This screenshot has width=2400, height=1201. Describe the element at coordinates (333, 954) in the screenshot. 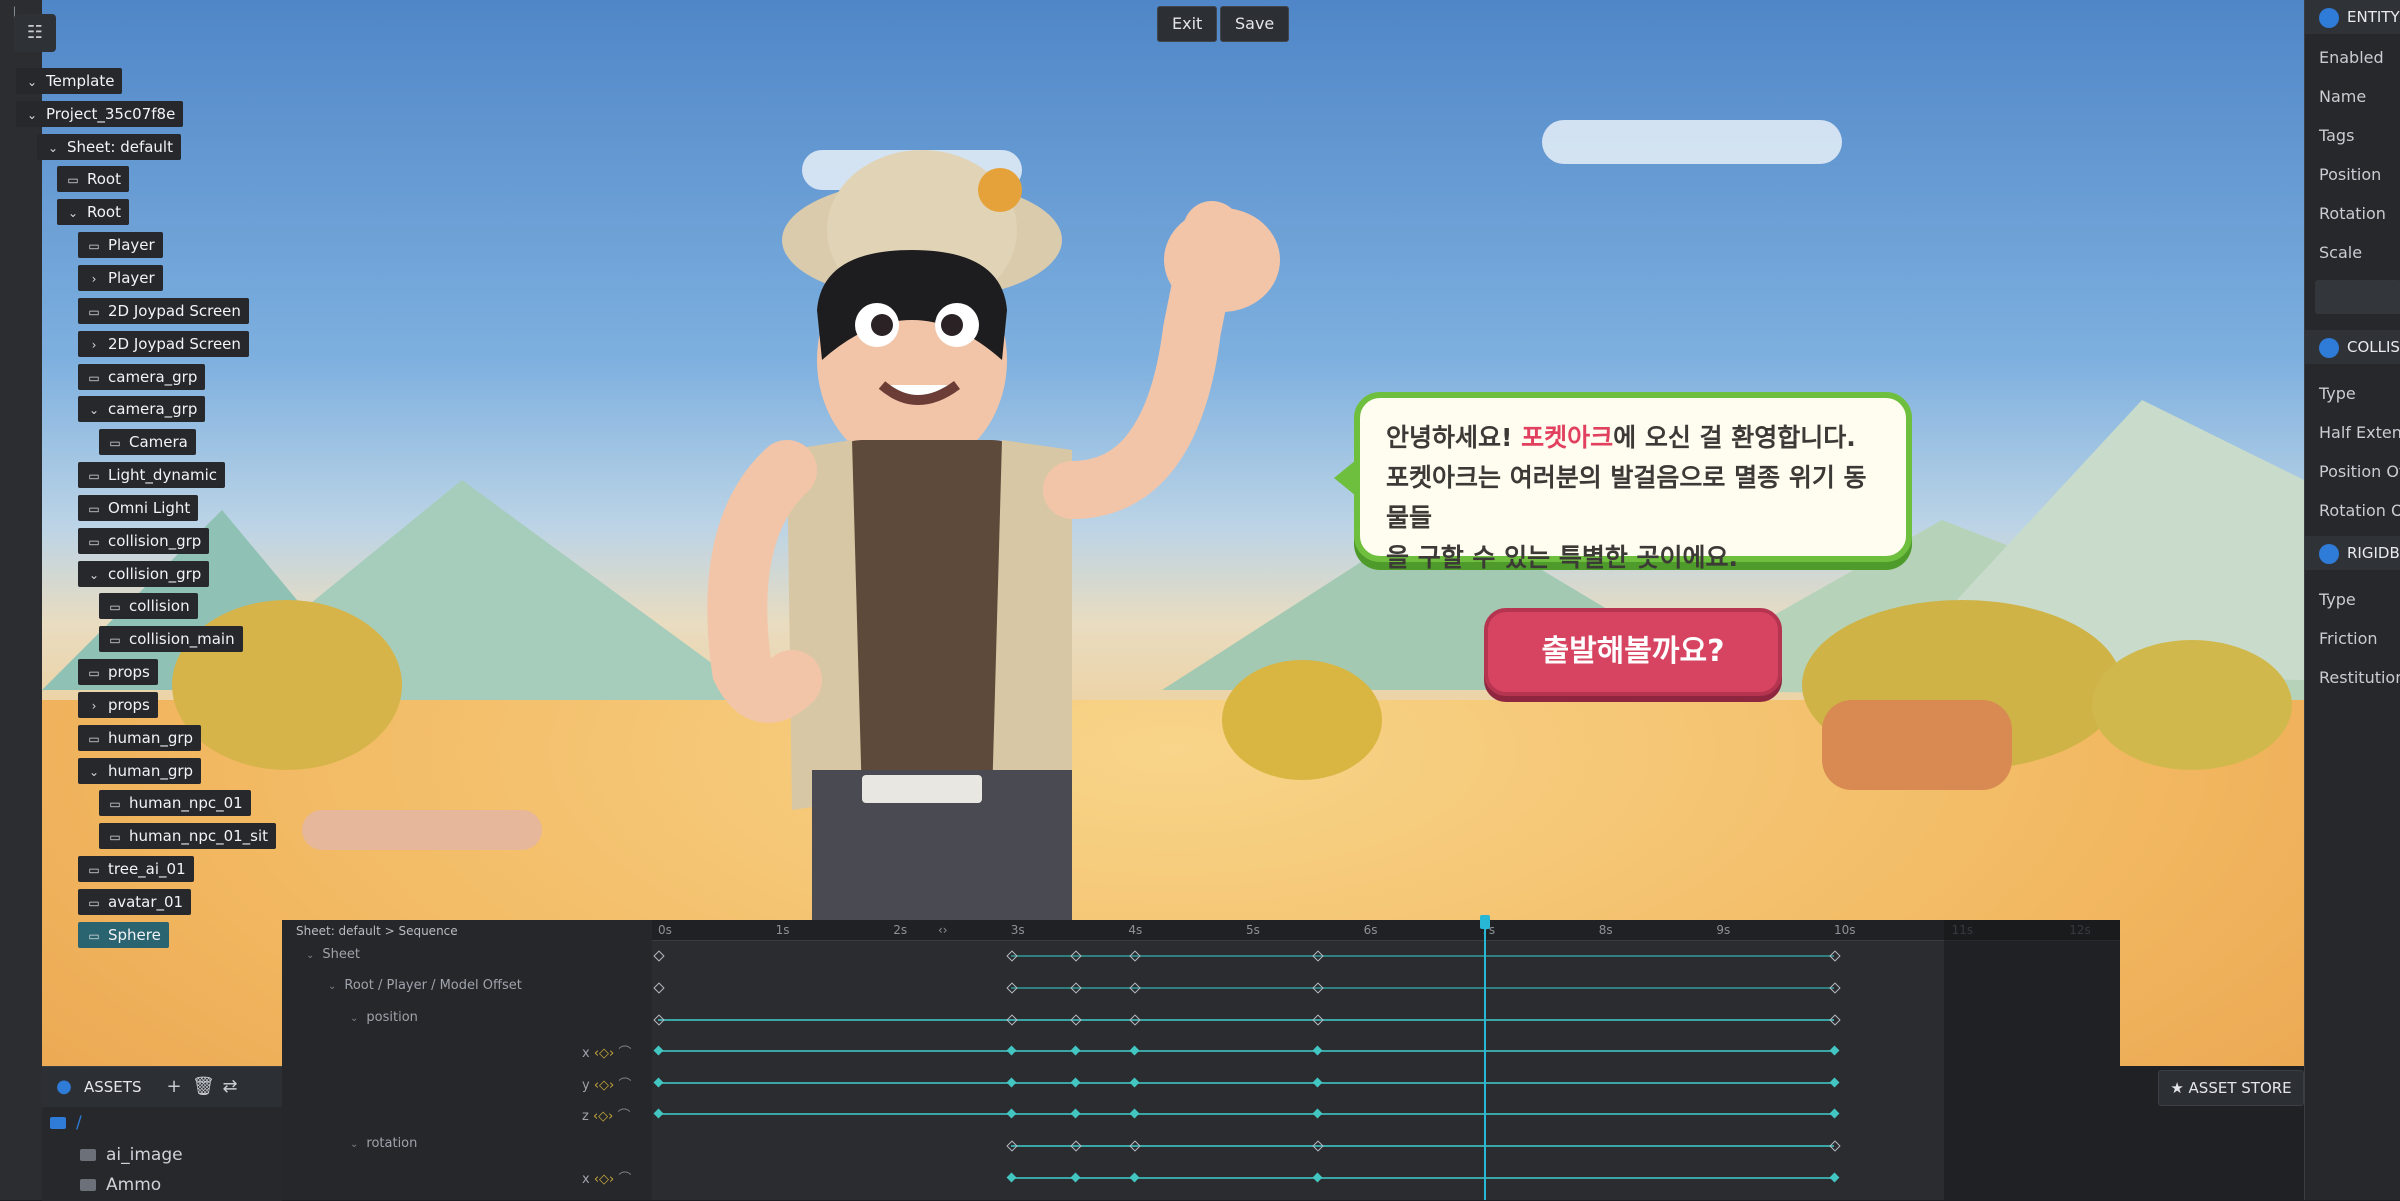

I see `track-label: ⌄ Sheet` at that location.